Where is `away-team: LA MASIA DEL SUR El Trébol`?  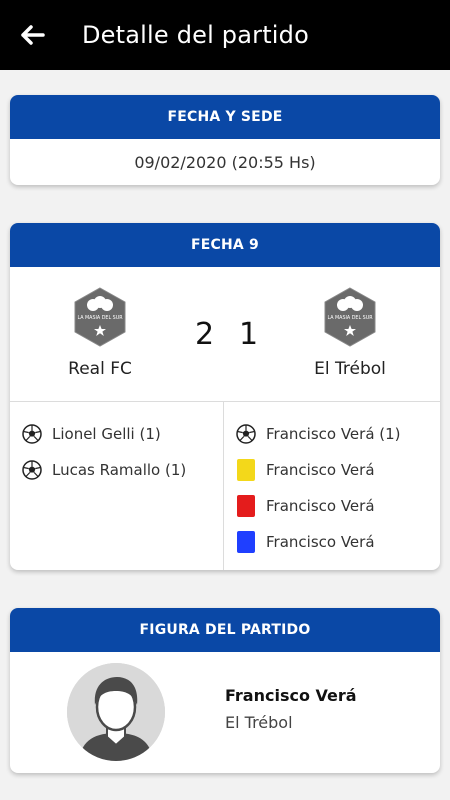 away-team: LA MASIA DEL SUR El Trébol is located at coordinates (350, 323).